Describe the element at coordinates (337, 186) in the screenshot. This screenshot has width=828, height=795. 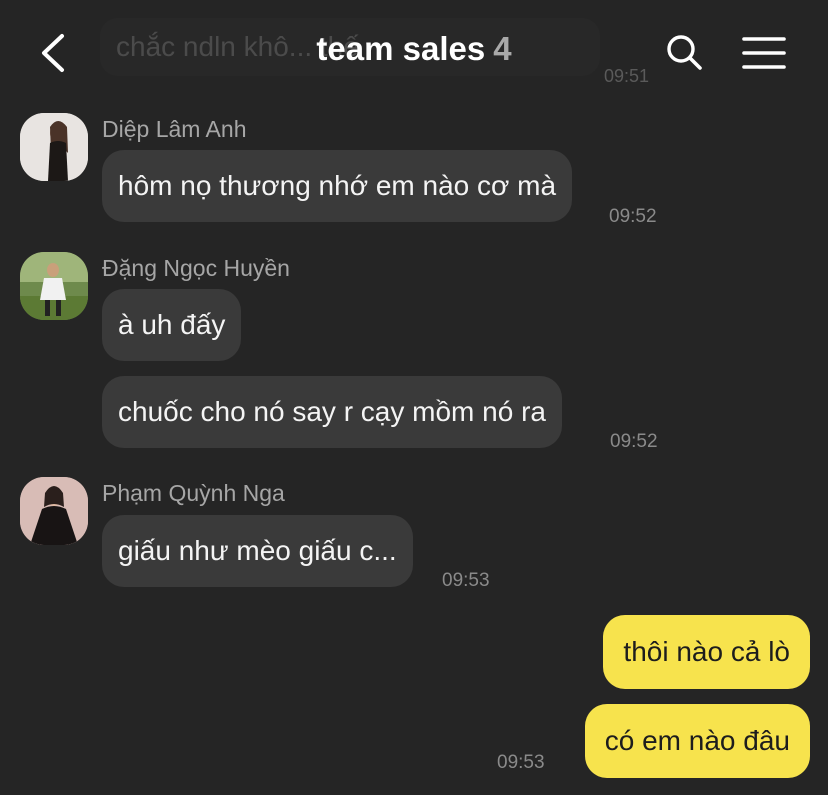
I see `message-bubble: hôm nọ thương nhớ em nào cơ mà` at that location.